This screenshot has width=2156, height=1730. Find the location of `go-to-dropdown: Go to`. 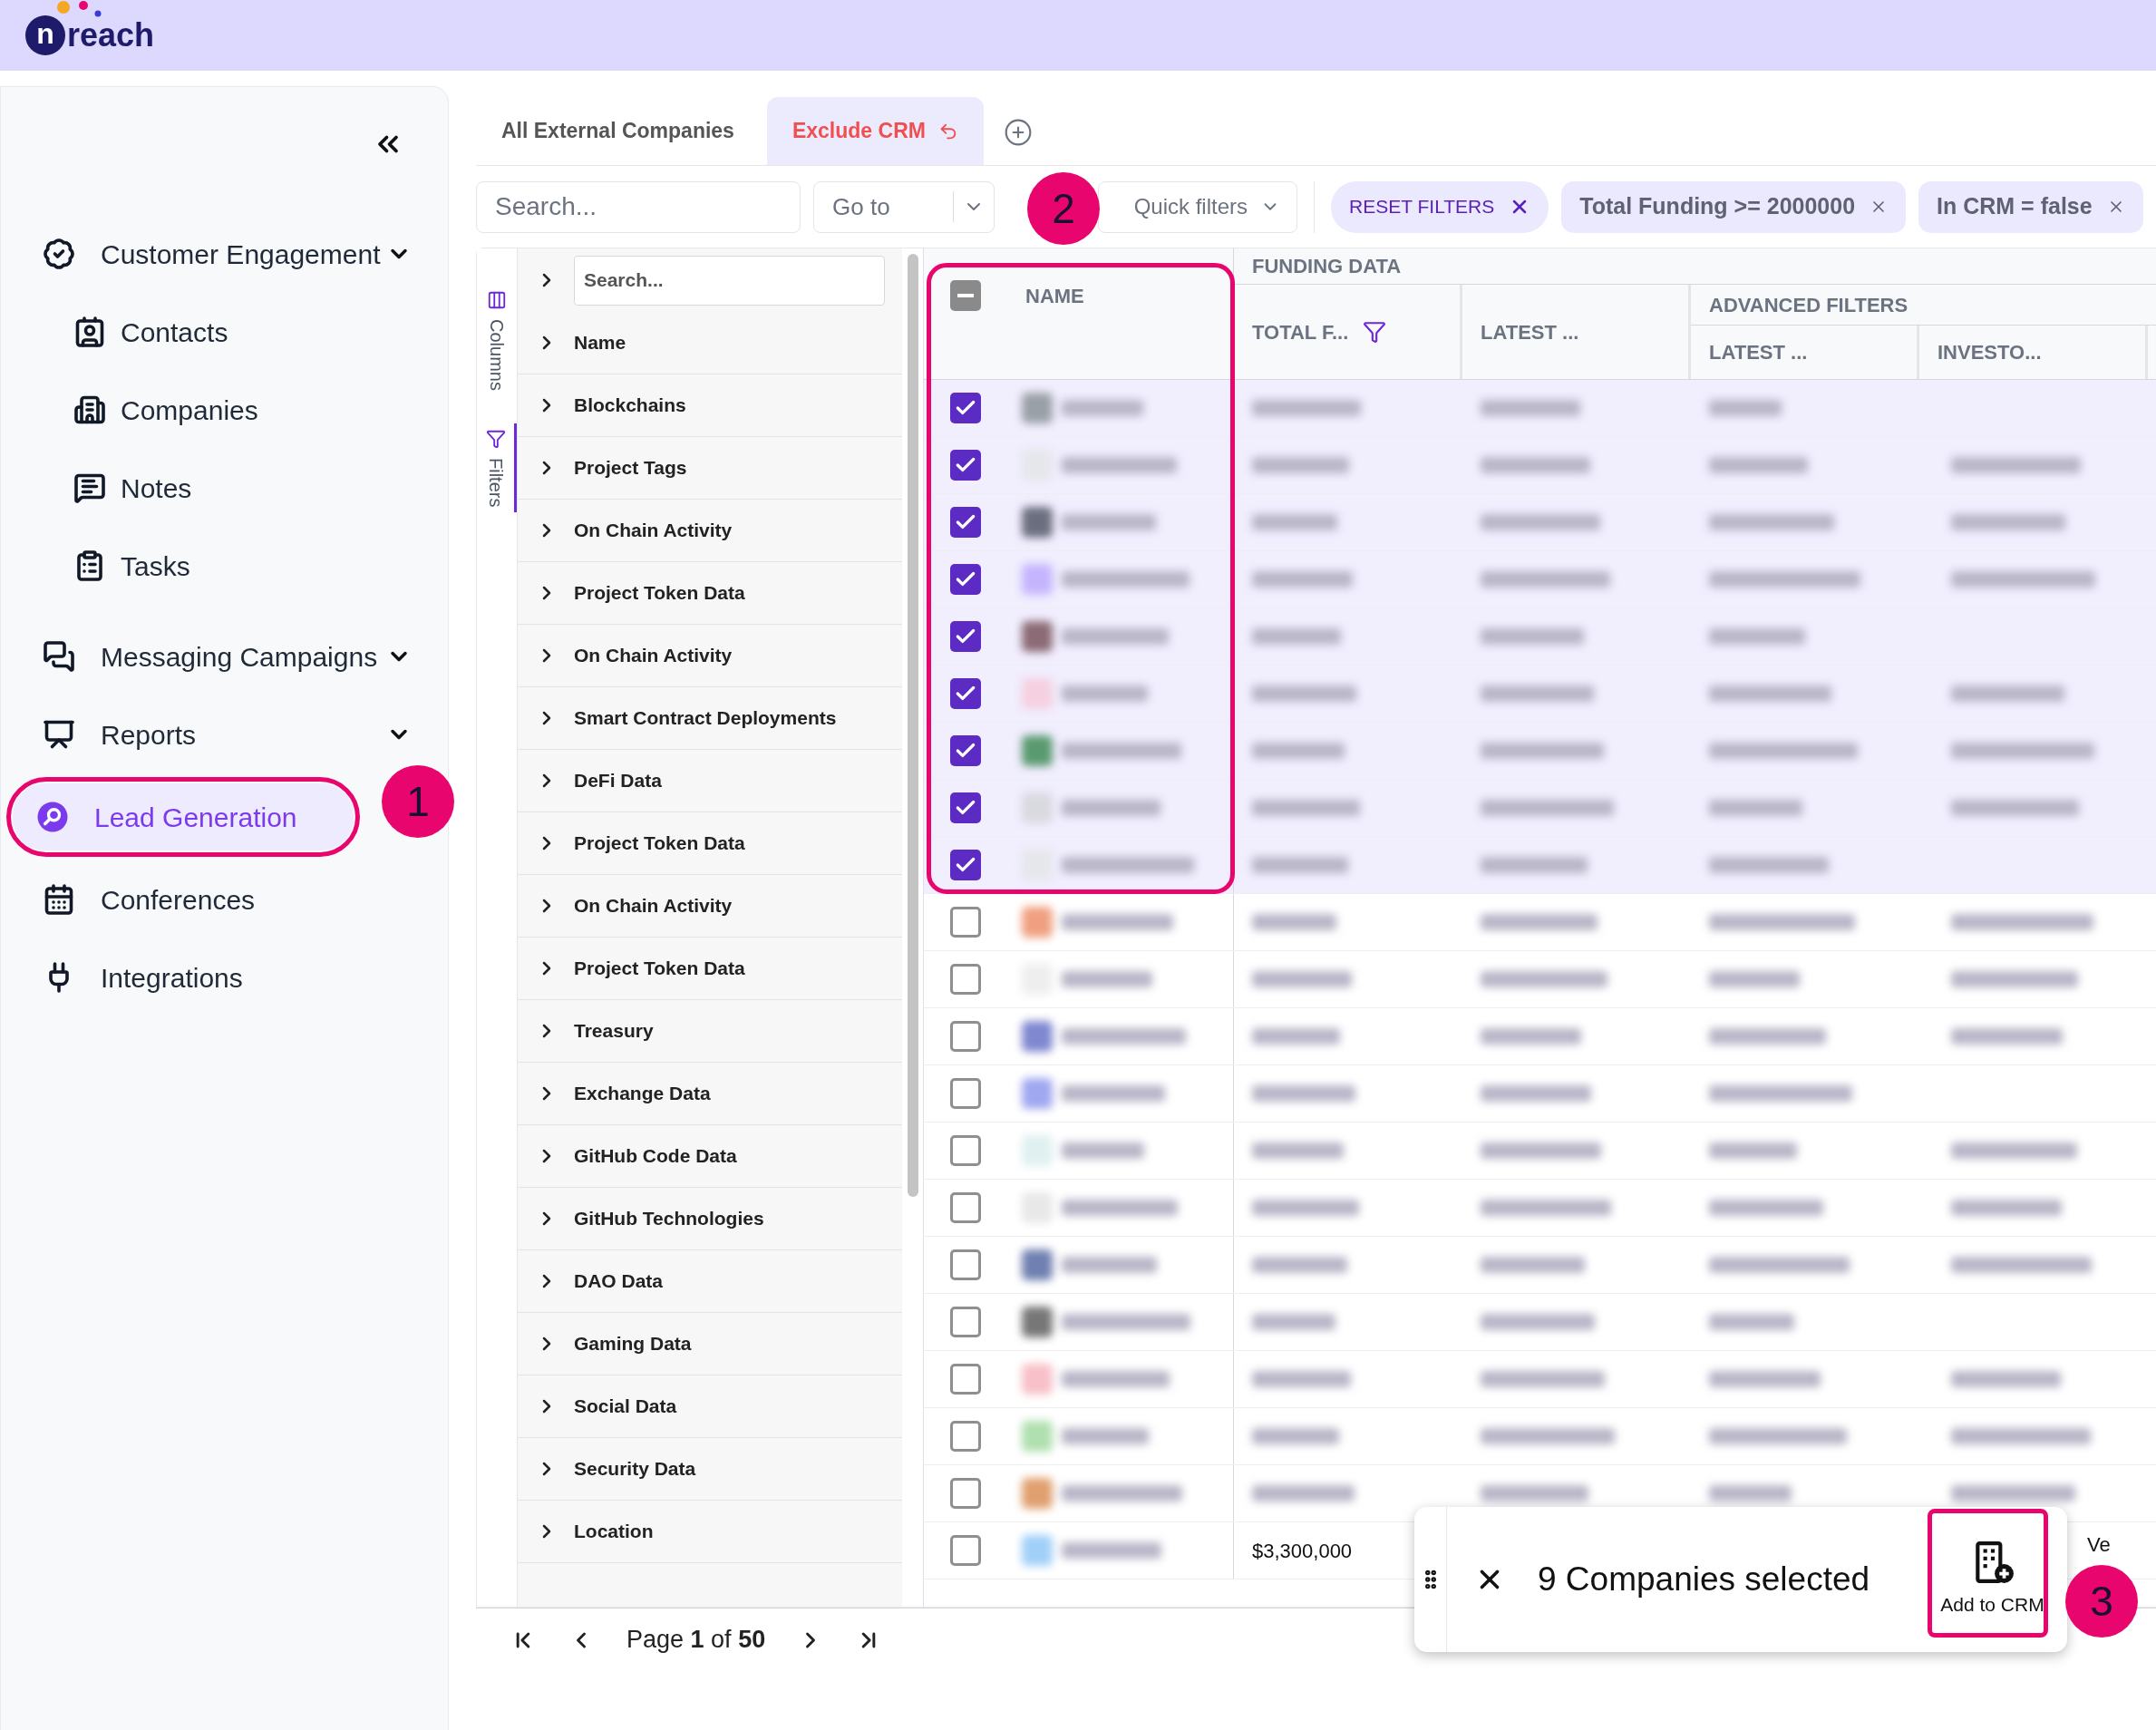

go-to-dropdown: Go to is located at coordinates (904, 206).